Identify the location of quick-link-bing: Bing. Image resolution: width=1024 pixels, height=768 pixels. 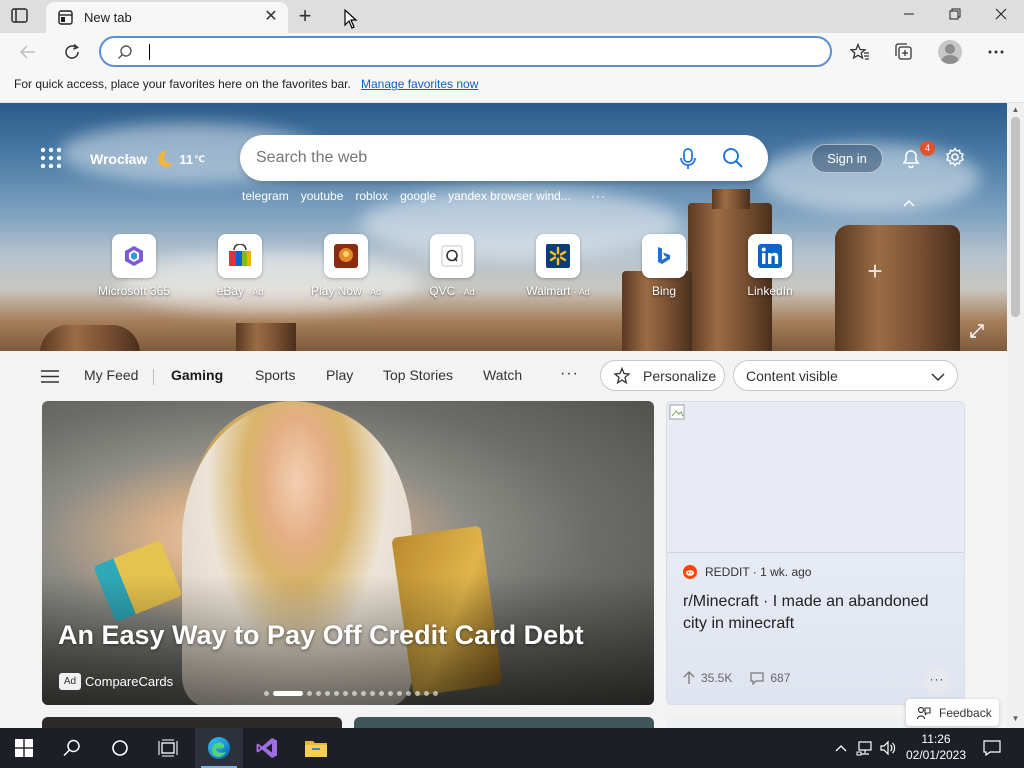
(664, 266).